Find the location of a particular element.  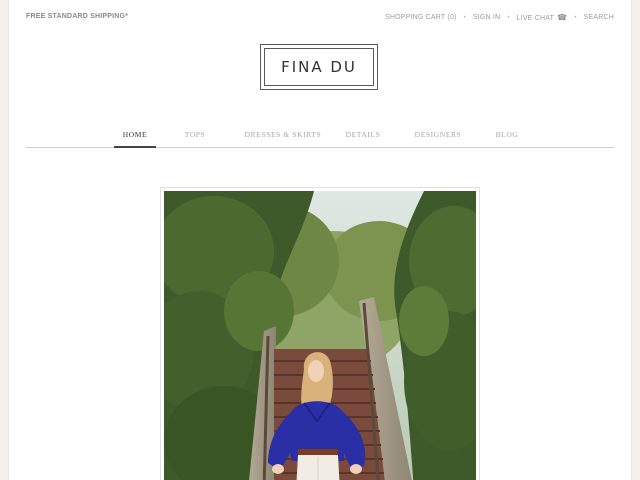

nav-item-tops: TOPS is located at coordinates (195, 136).